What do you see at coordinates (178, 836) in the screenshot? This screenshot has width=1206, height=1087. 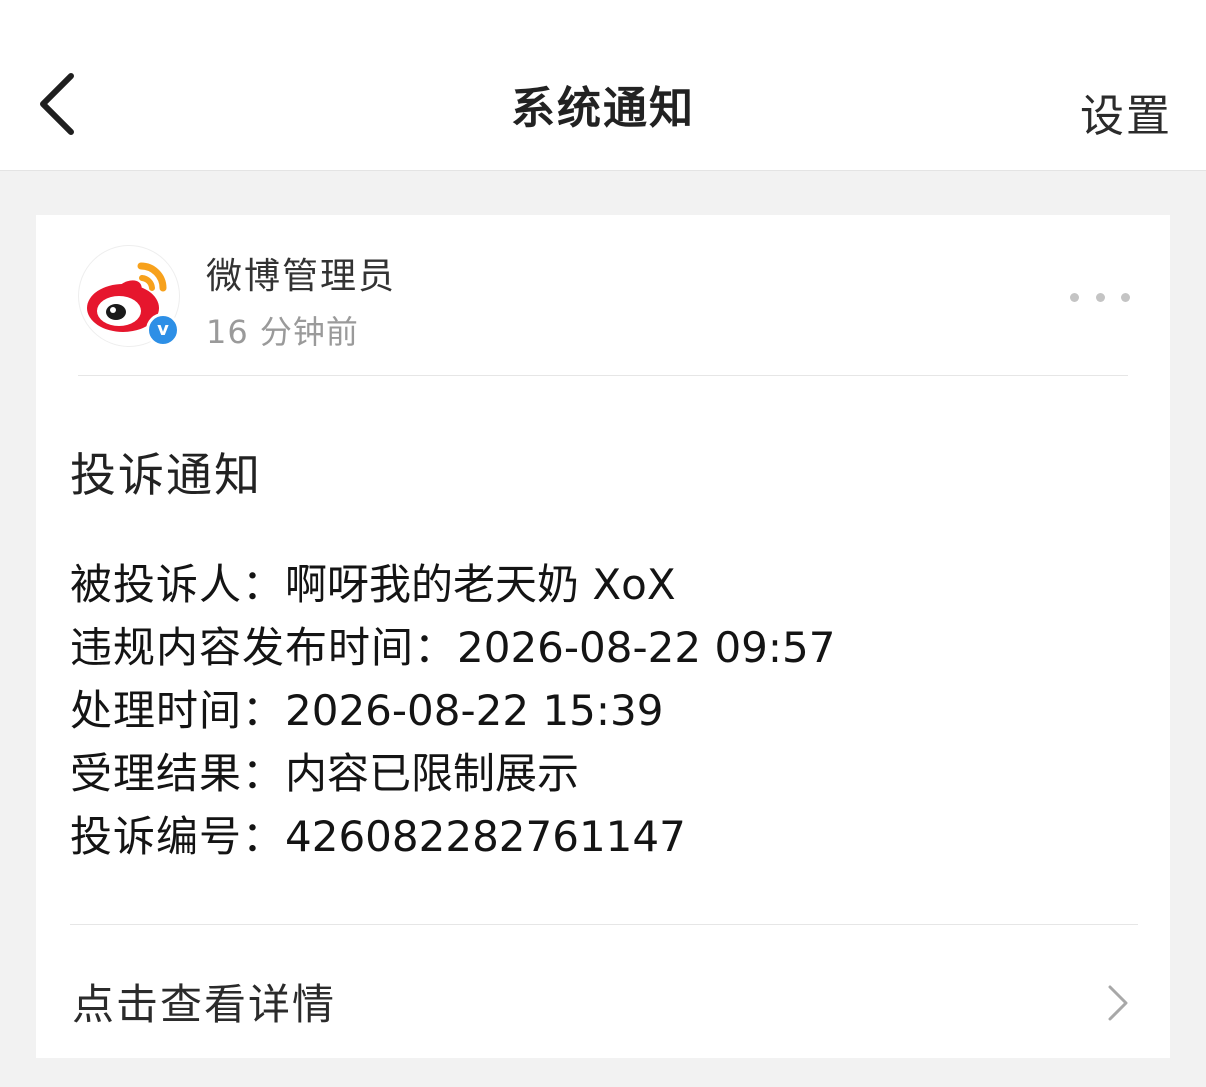 I see `detail-label: 投诉编号：` at bounding box center [178, 836].